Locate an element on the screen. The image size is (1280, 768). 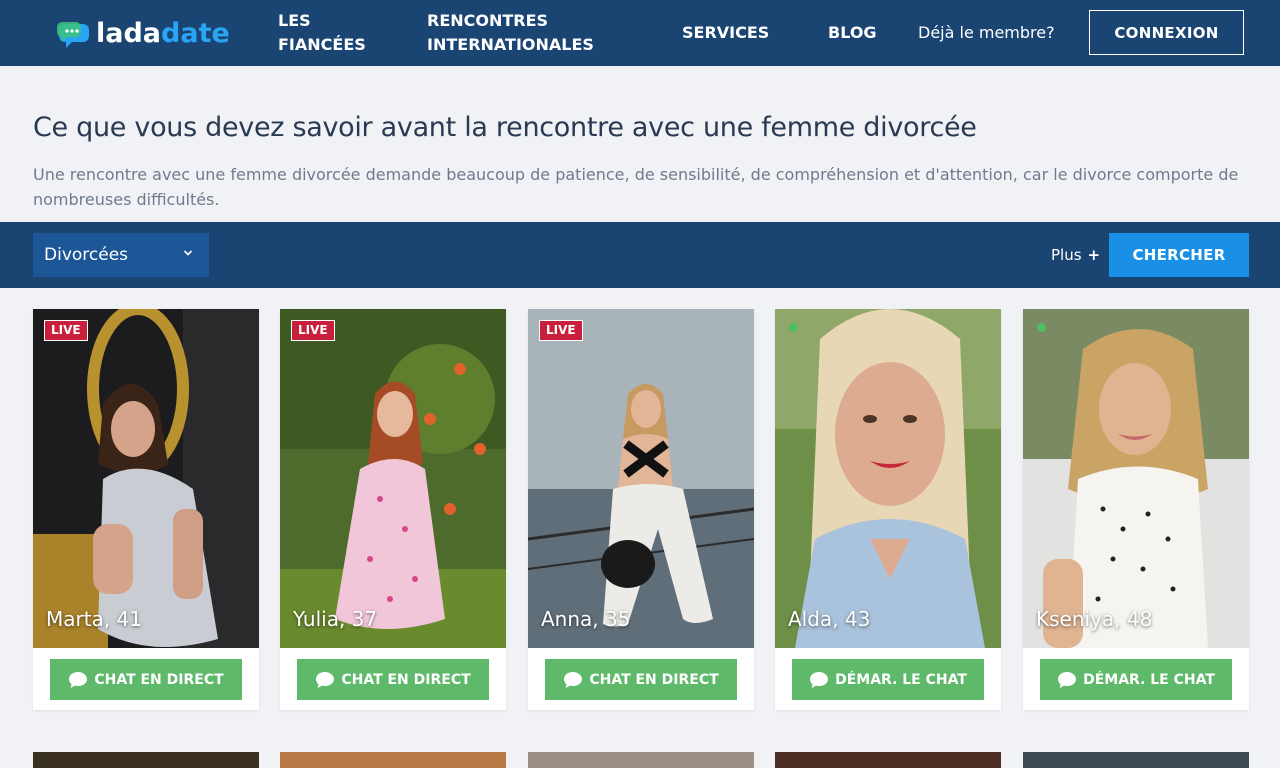
more-filters-label: Plus is located at coordinates (1066, 255).